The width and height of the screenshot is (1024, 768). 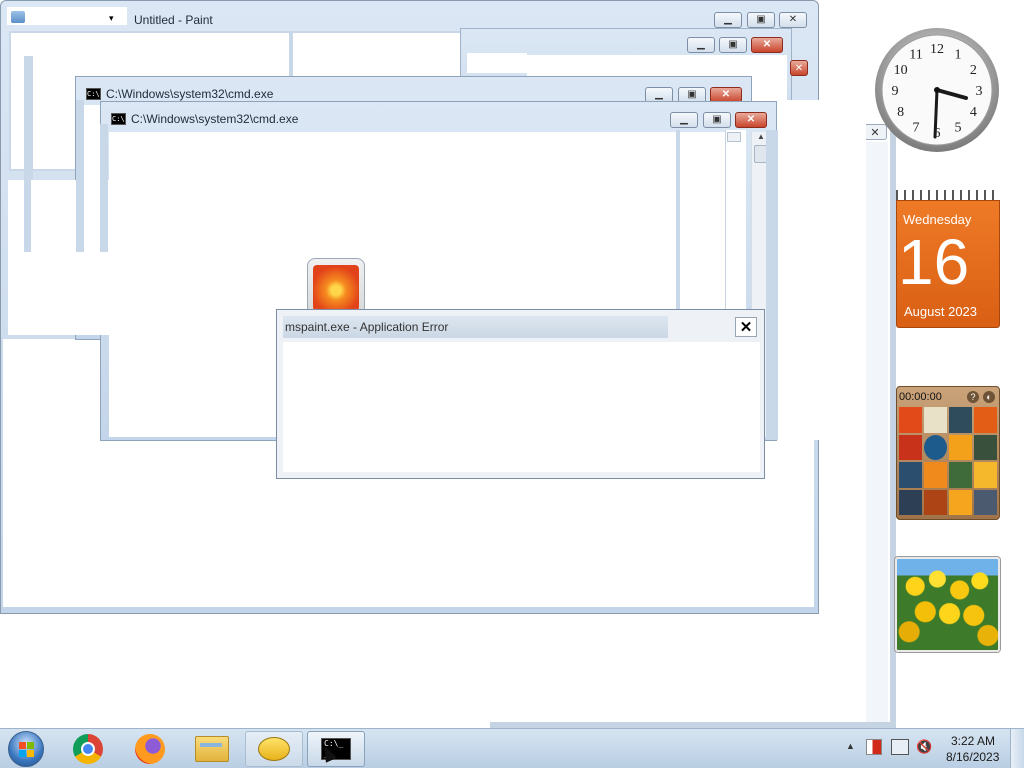 What do you see at coordinates (772, 285) in the screenshot?
I see `ghost-strip-e` at bounding box center [772, 285].